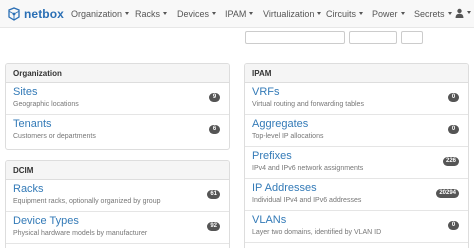  Describe the element at coordinates (117, 73) in the screenshot. I see `panel-heading: Organization` at that location.